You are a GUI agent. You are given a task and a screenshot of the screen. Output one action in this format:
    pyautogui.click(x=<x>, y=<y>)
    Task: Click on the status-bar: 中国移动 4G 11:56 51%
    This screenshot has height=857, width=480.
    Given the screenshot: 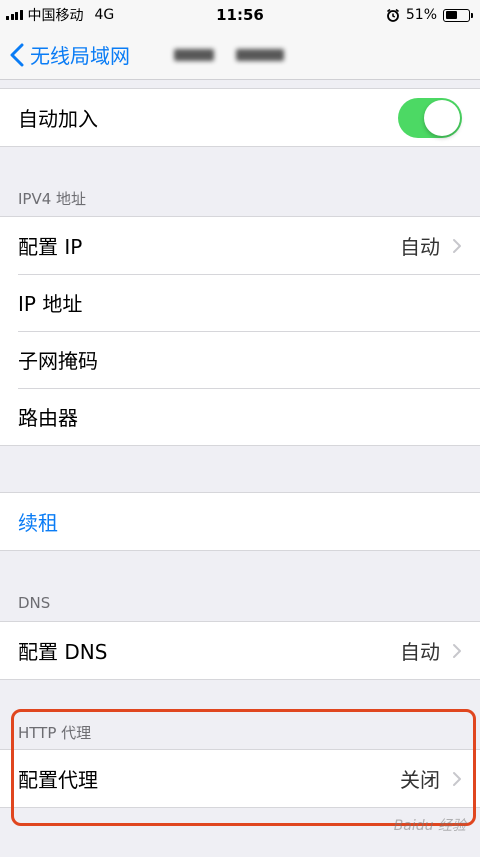 What is the action you would take?
    pyautogui.click(x=240, y=15)
    